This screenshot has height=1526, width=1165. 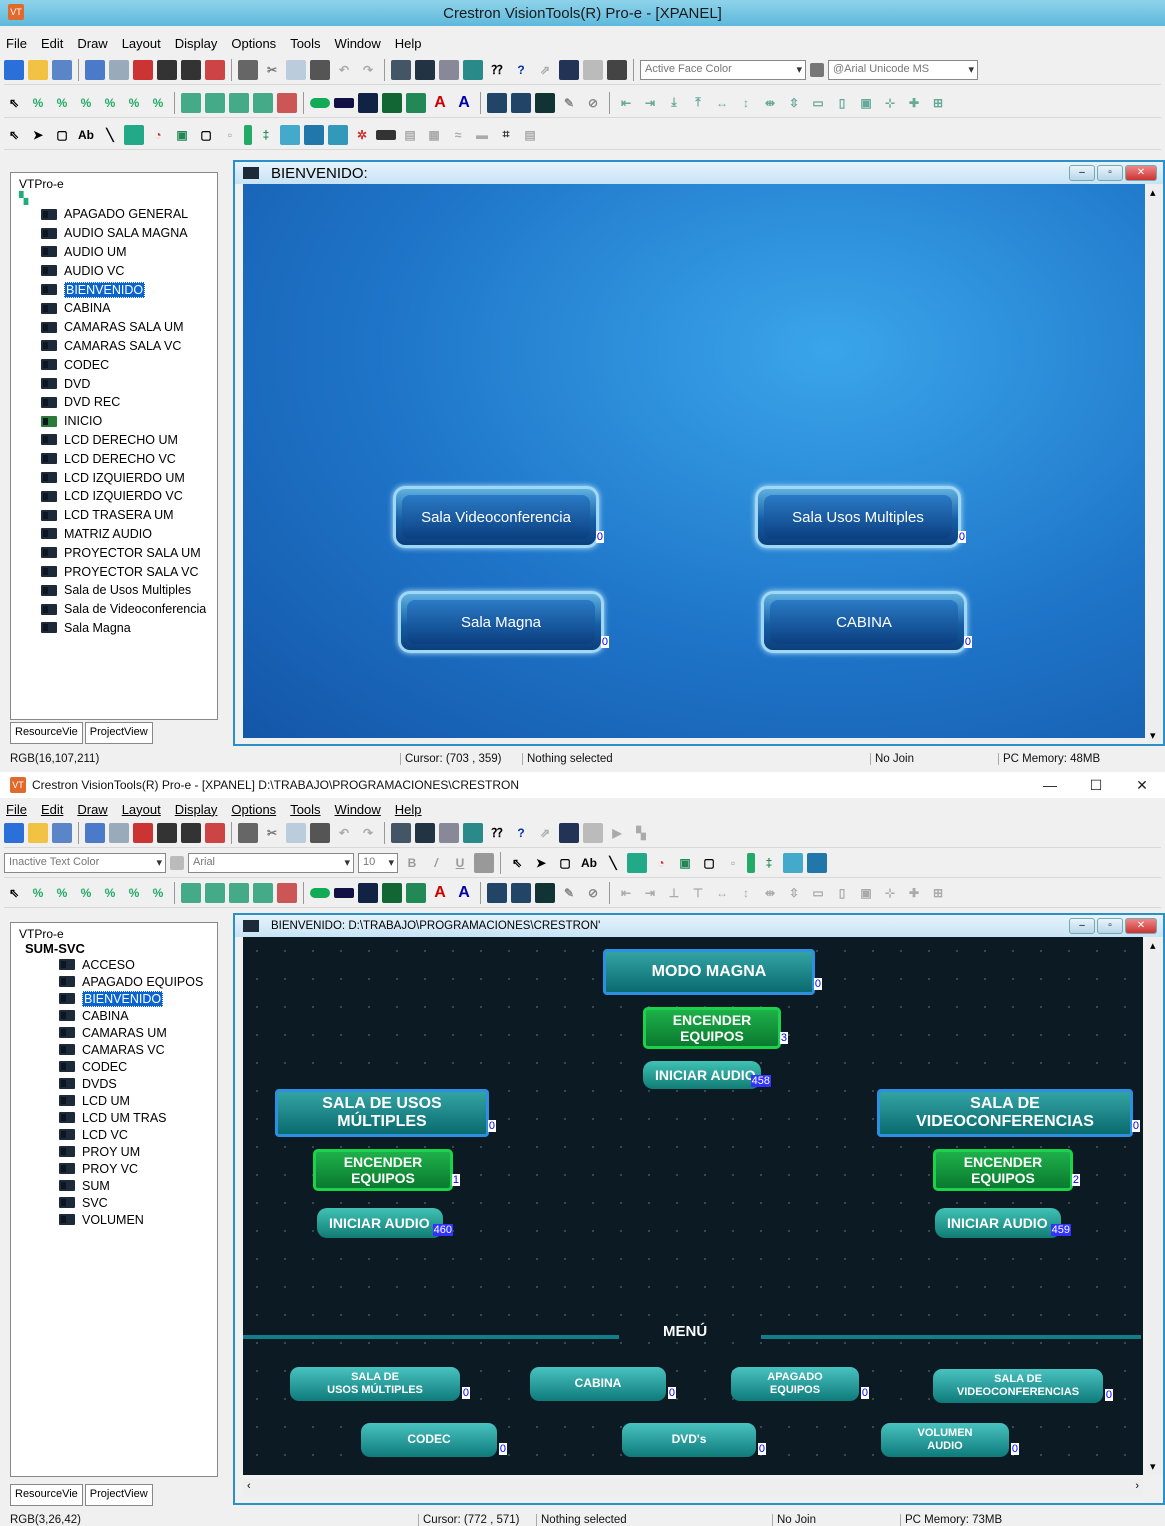 What do you see at coordinates (191, 892) in the screenshot?
I see `align1-icon` at bounding box center [191, 892].